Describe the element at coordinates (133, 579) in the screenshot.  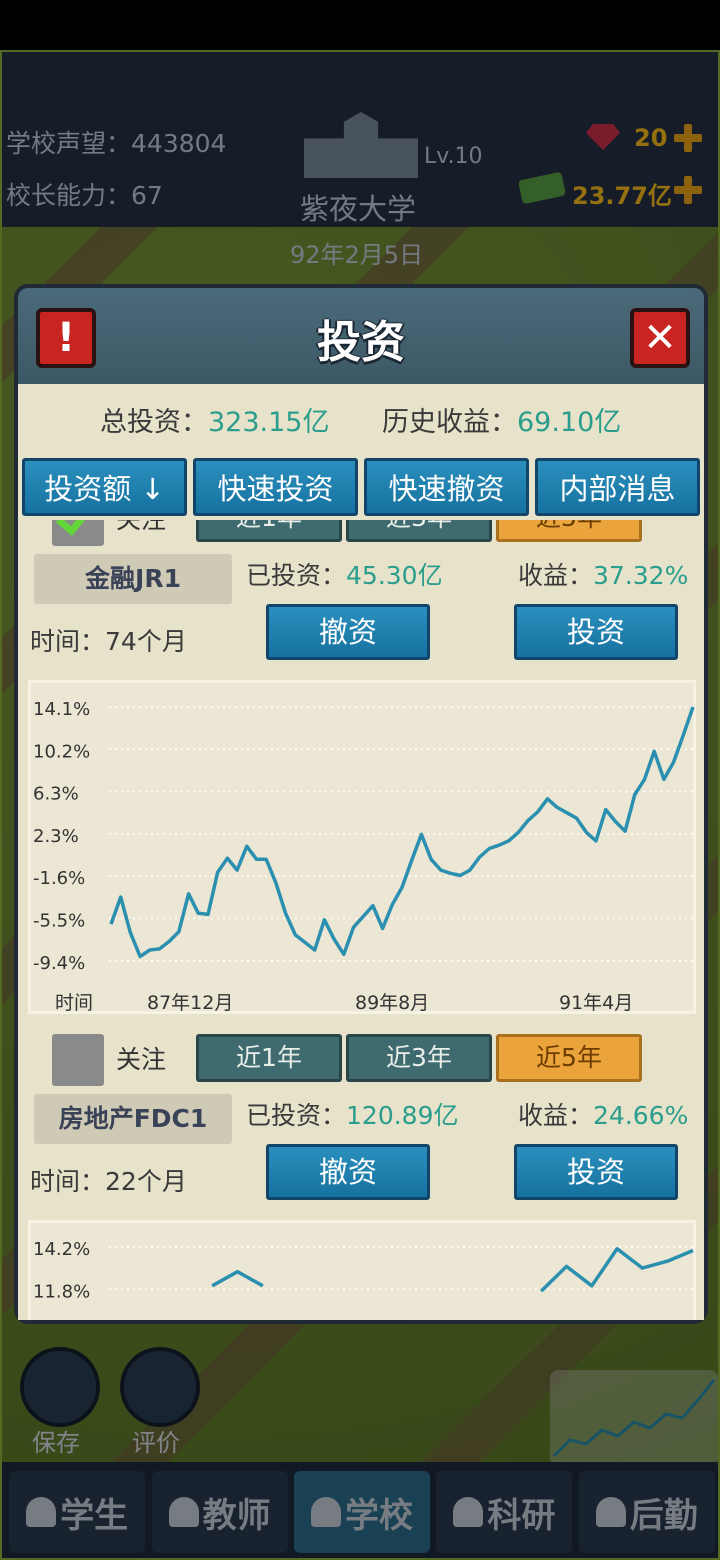
I see `investment-name: 金融JR1` at that location.